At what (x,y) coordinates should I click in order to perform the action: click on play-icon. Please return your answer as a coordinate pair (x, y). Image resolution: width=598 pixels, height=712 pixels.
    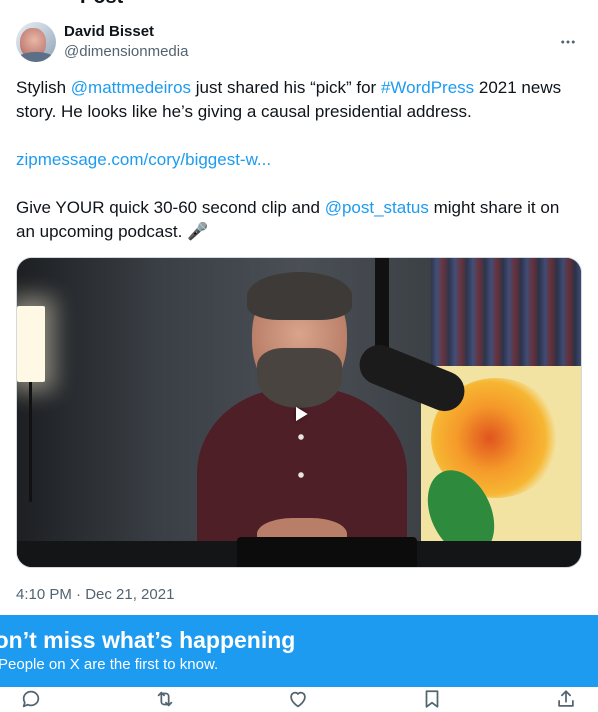
    Looking at the image, I should click on (301, 414).